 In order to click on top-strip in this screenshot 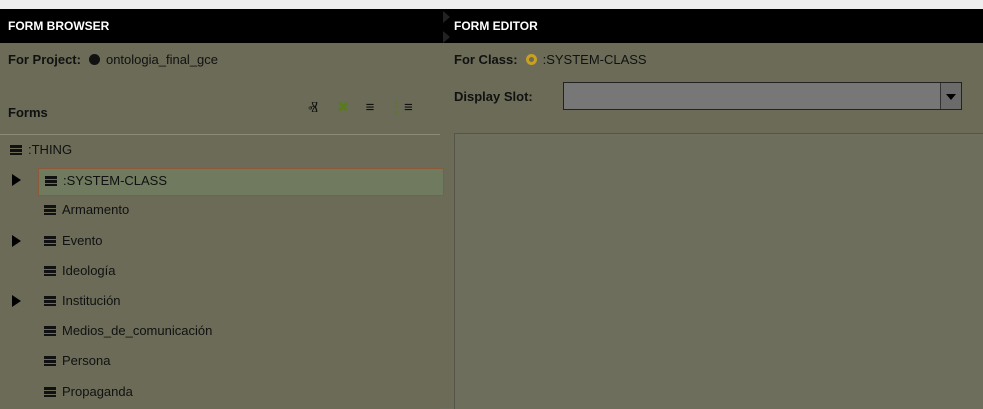, I will do `click(491, 4)`.